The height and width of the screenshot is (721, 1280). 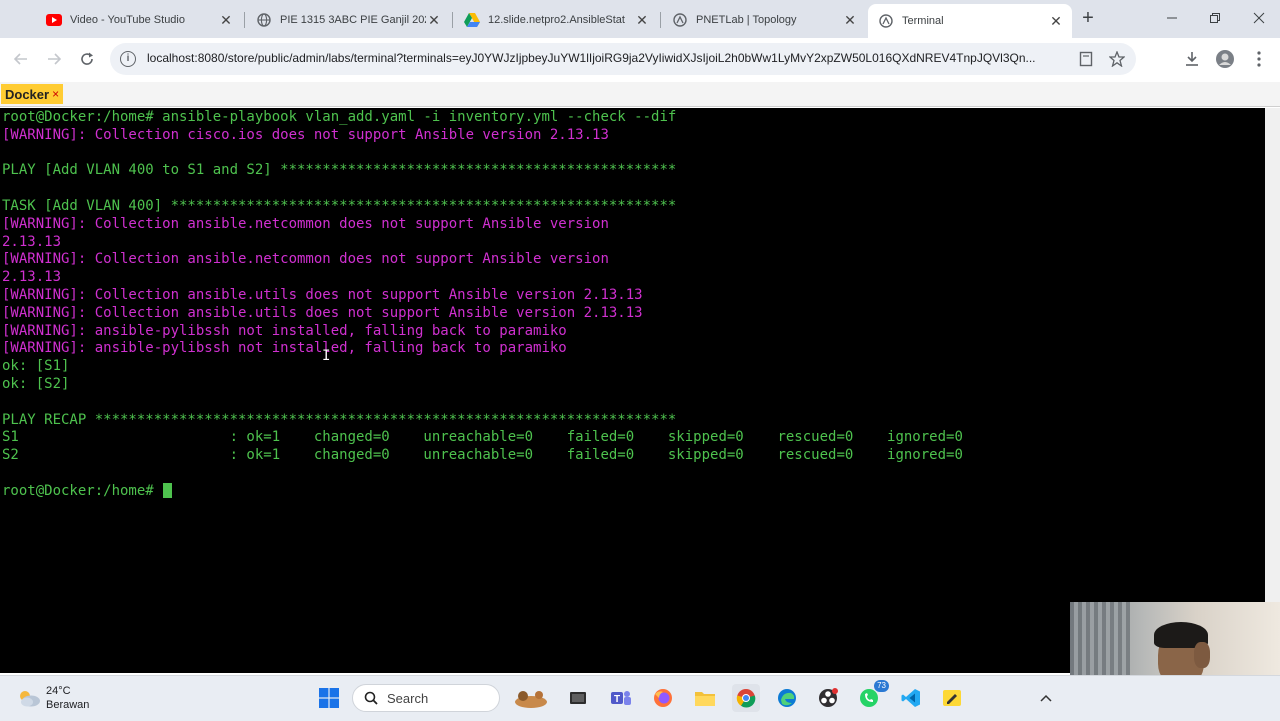 What do you see at coordinates (1046, 698) in the screenshot?
I see `chevron-up-icon` at bounding box center [1046, 698].